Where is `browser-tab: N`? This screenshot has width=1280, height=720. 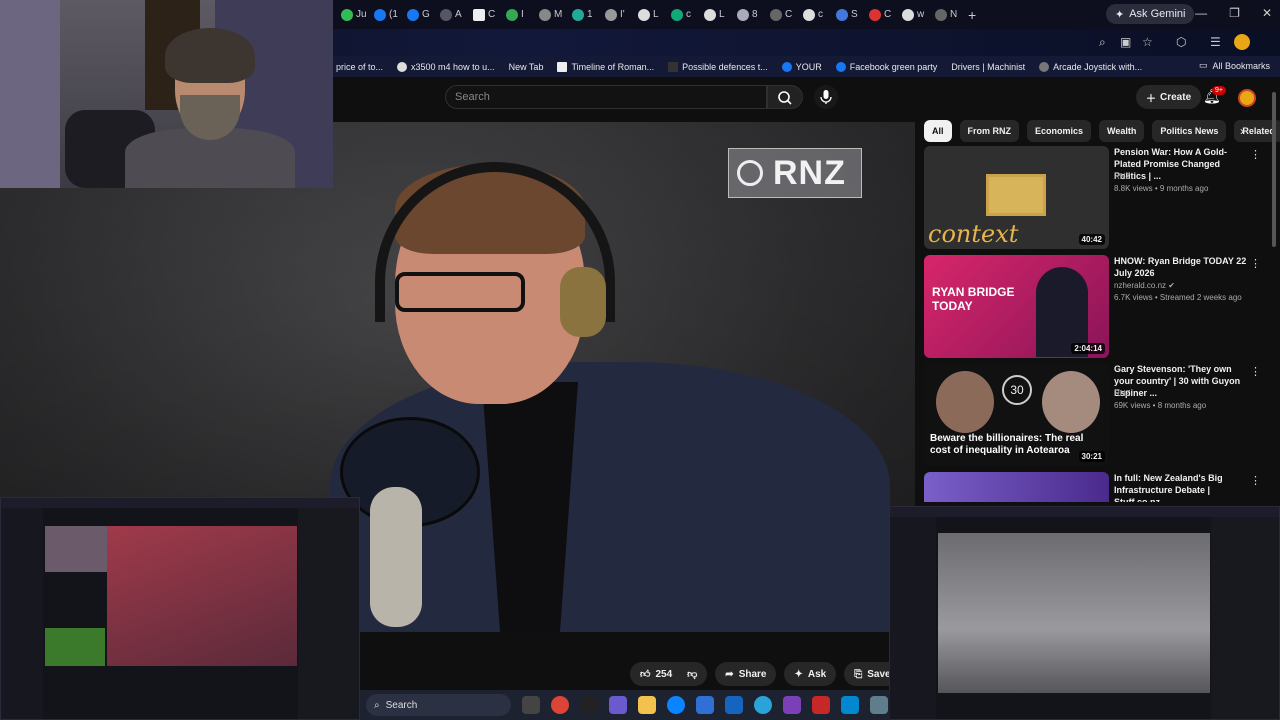 browser-tab: N is located at coordinates (946, 15).